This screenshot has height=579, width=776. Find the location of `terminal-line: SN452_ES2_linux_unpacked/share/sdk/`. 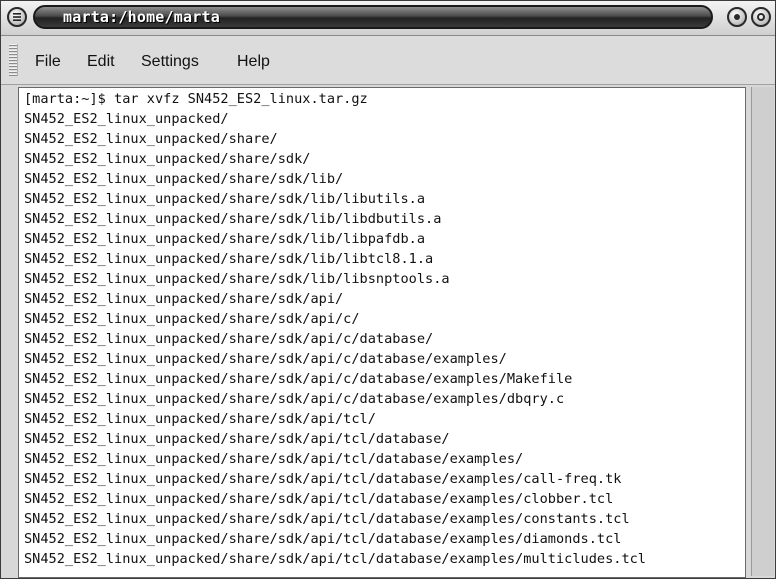

terminal-line: SN452_ES2_linux_unpacked/share/sdk/ is located at coordinates (167, 159).